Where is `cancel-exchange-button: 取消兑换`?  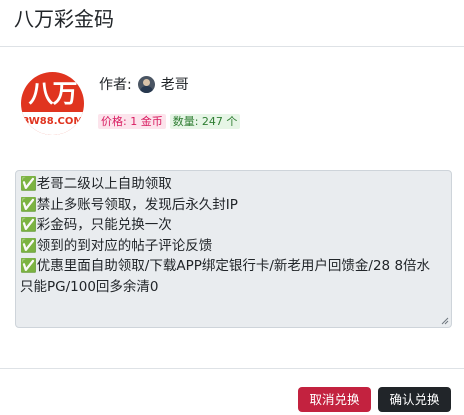
cancel-exchange-button: 取消兑换 is located at coordinates (334, 399).